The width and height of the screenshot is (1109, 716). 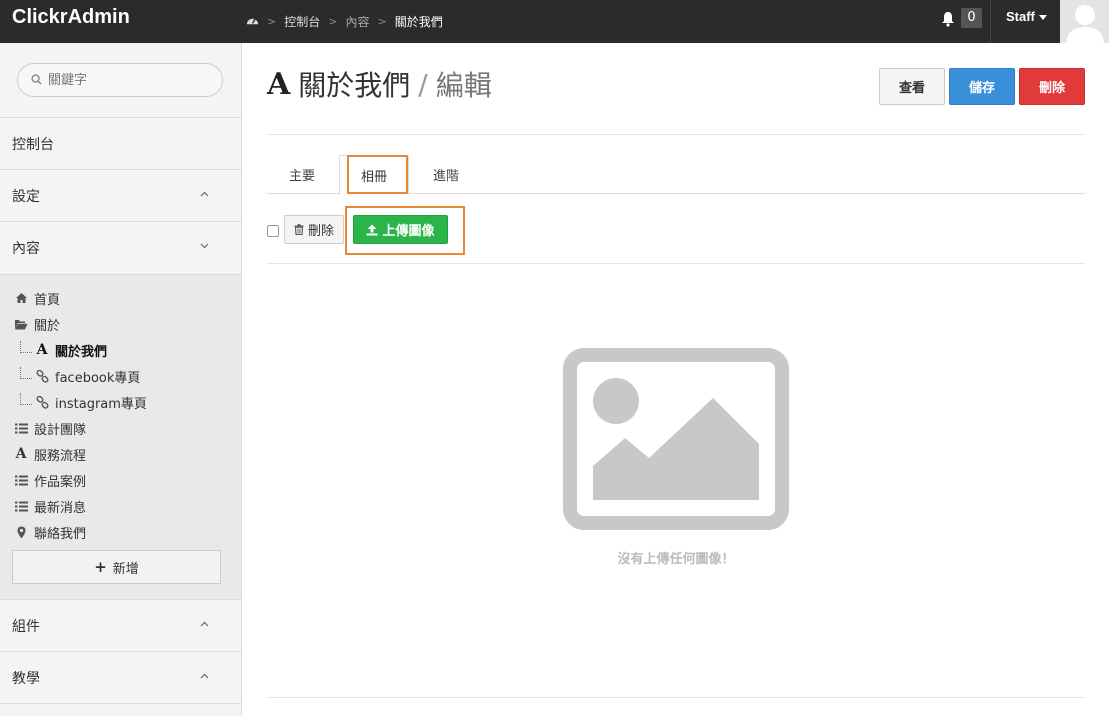 I want to click on sidebar-item-instagram: instagram專頁, so click(x=83, y=402).